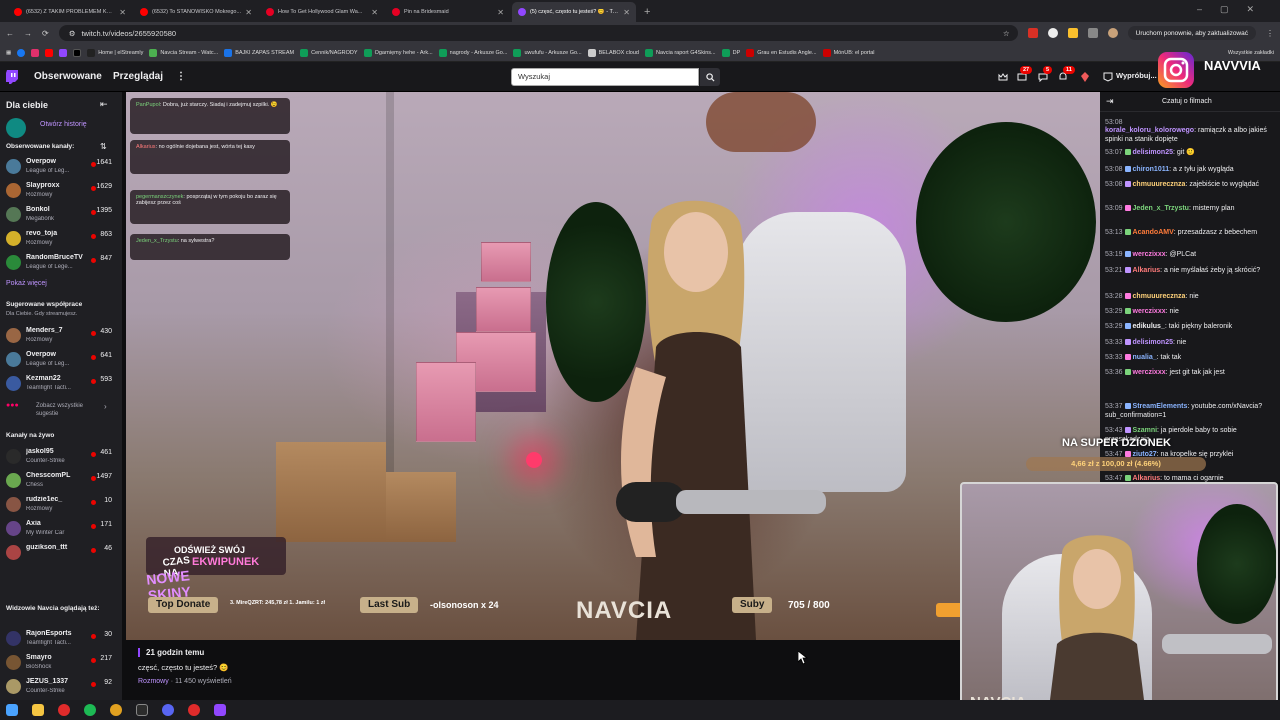 This screenshot has height=720, width=1280. Describe the element at coordinates (194, 710) in the screenshot. I see `obs-icon` at that location.